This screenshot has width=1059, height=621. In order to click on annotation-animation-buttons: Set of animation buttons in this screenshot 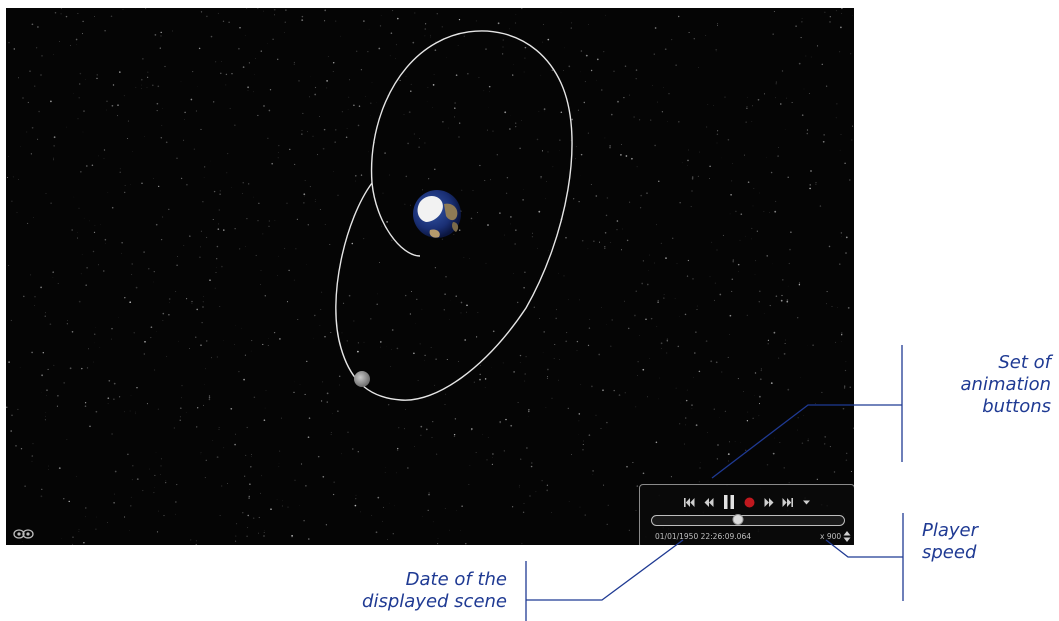, I will do `click(1005, 384)`.